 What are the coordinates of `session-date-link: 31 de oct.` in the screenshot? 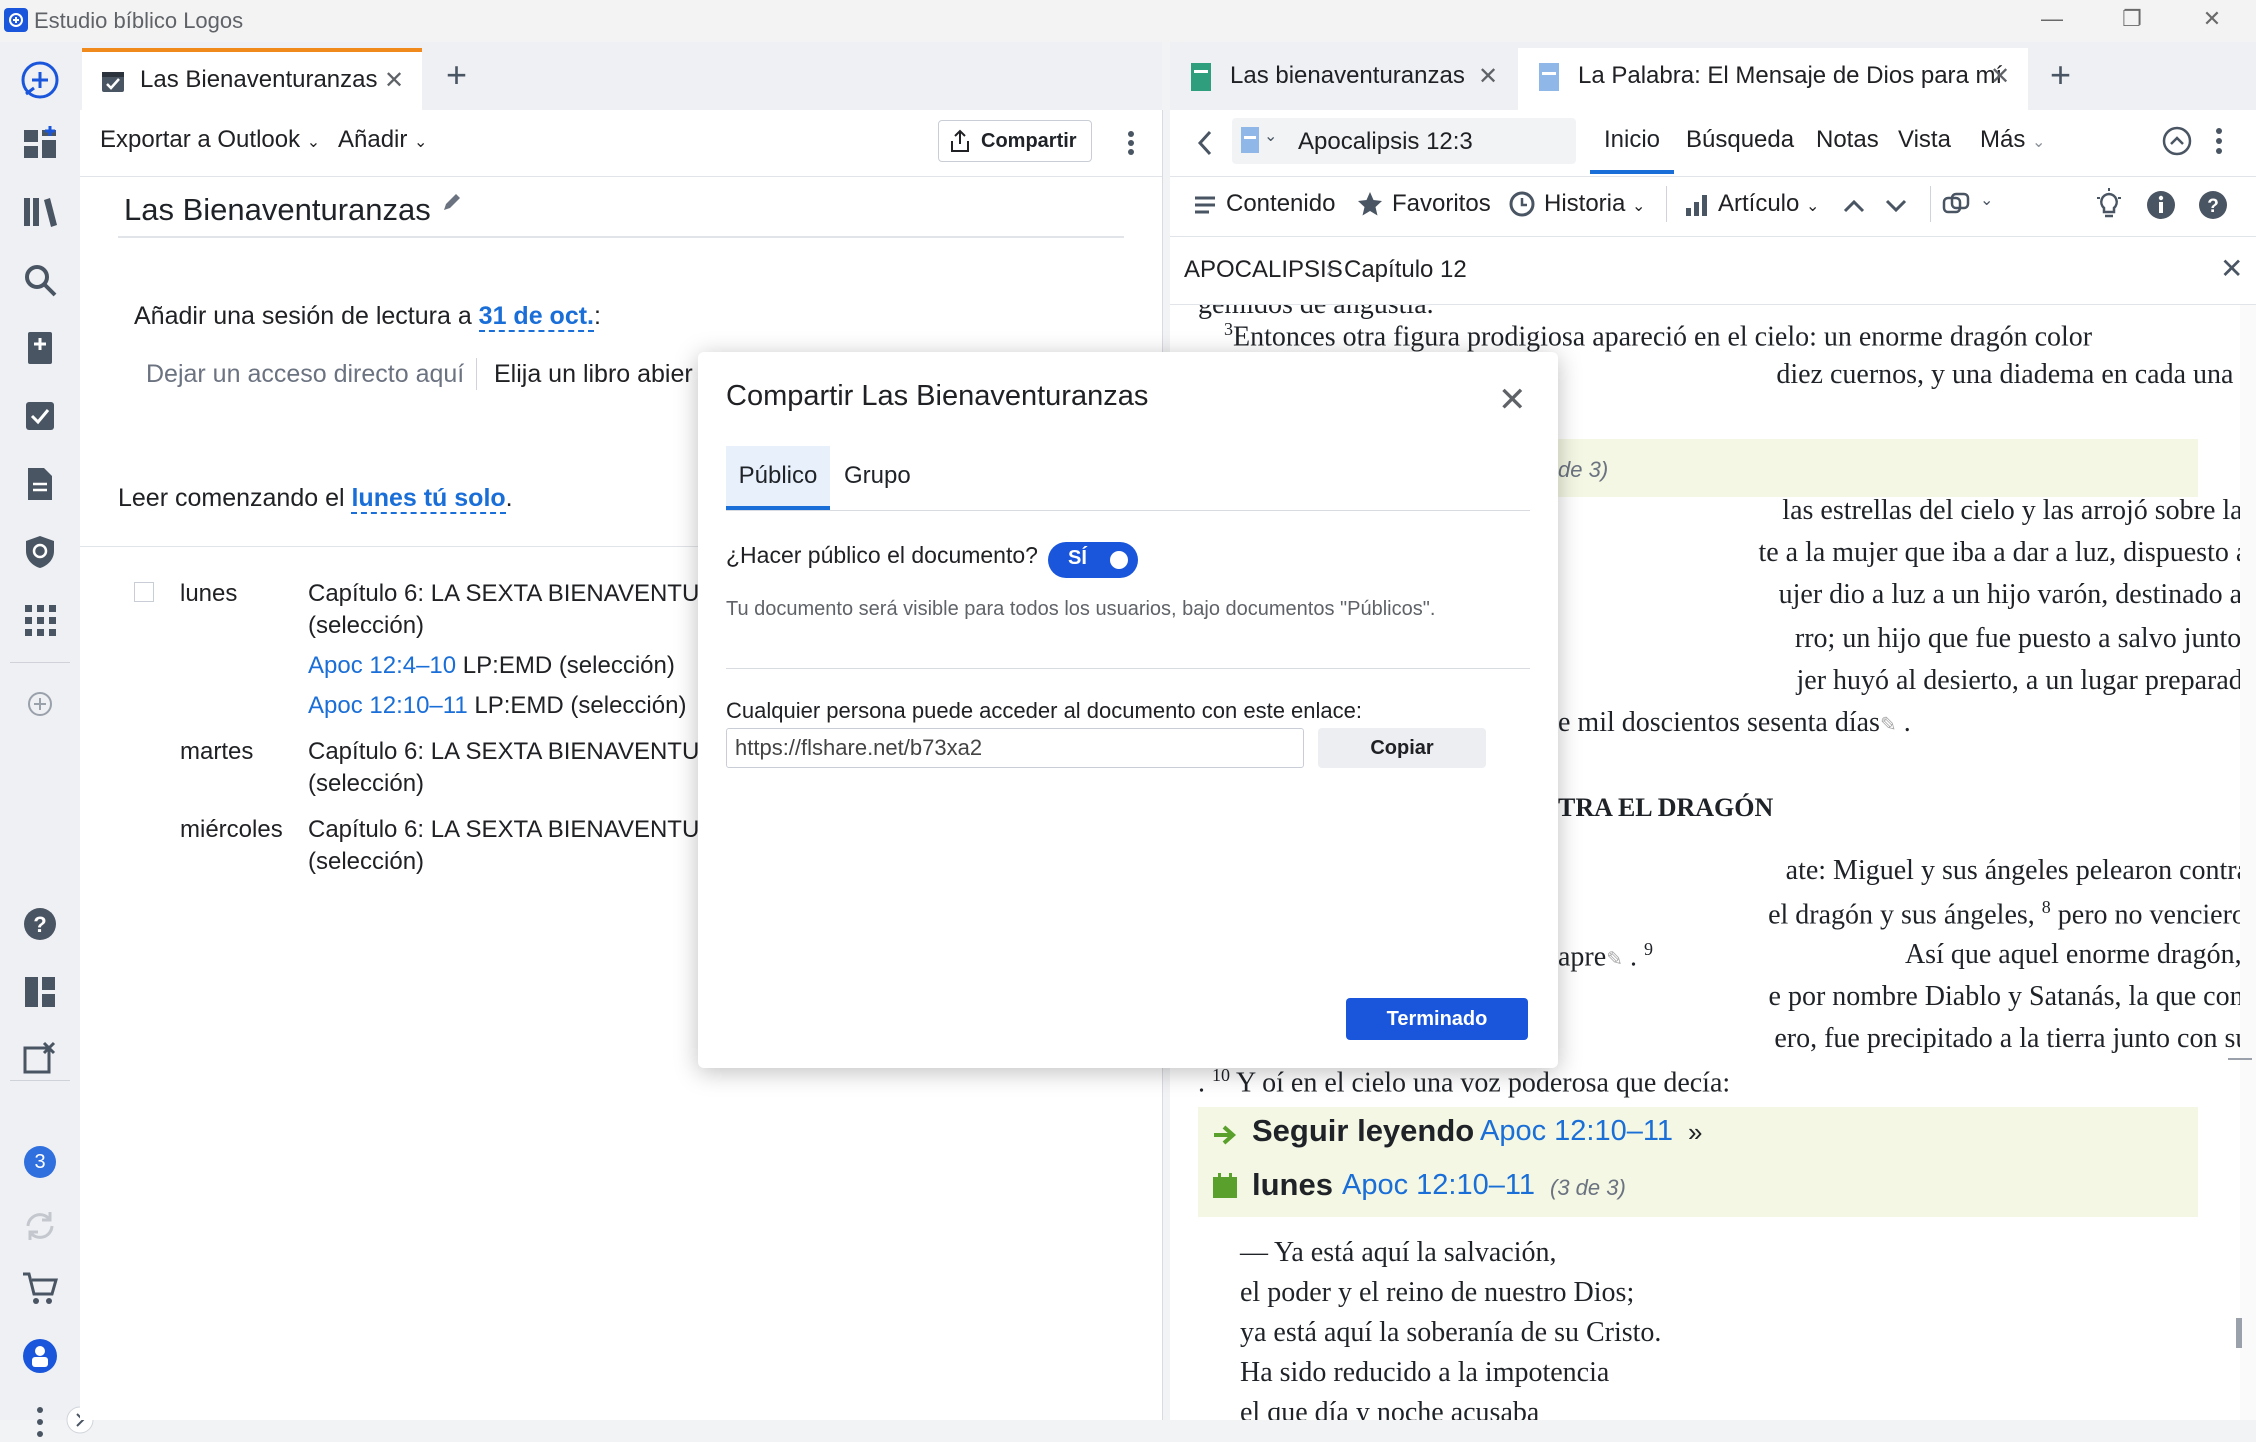 It's located at (536, 317).